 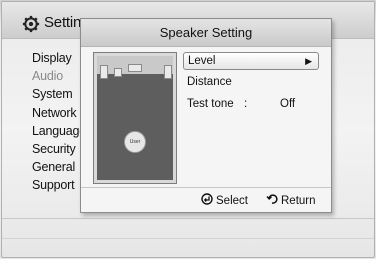 I want to click on option-label: Level, so click(x=202, y=61).